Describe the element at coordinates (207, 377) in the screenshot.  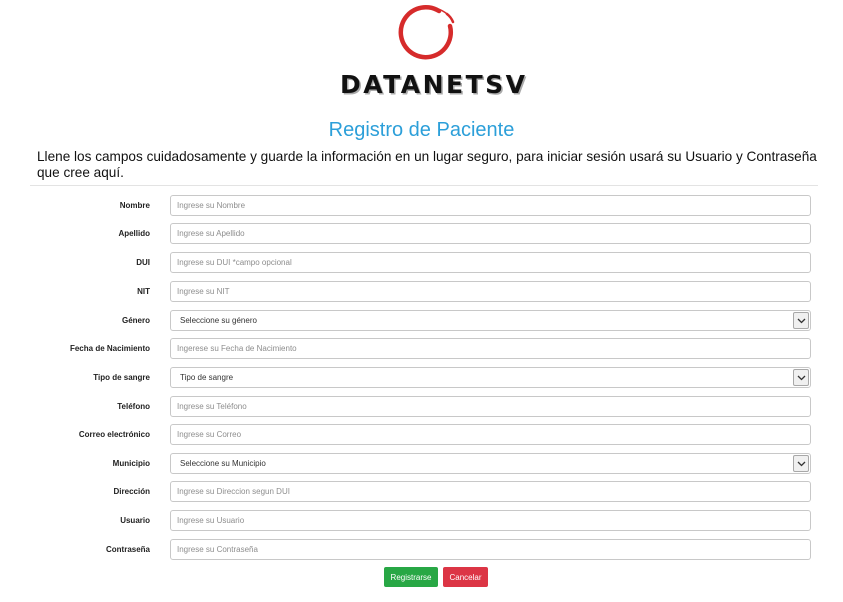
I see `tipo-sangre-selected-value: Tipo de sangre` at that location.